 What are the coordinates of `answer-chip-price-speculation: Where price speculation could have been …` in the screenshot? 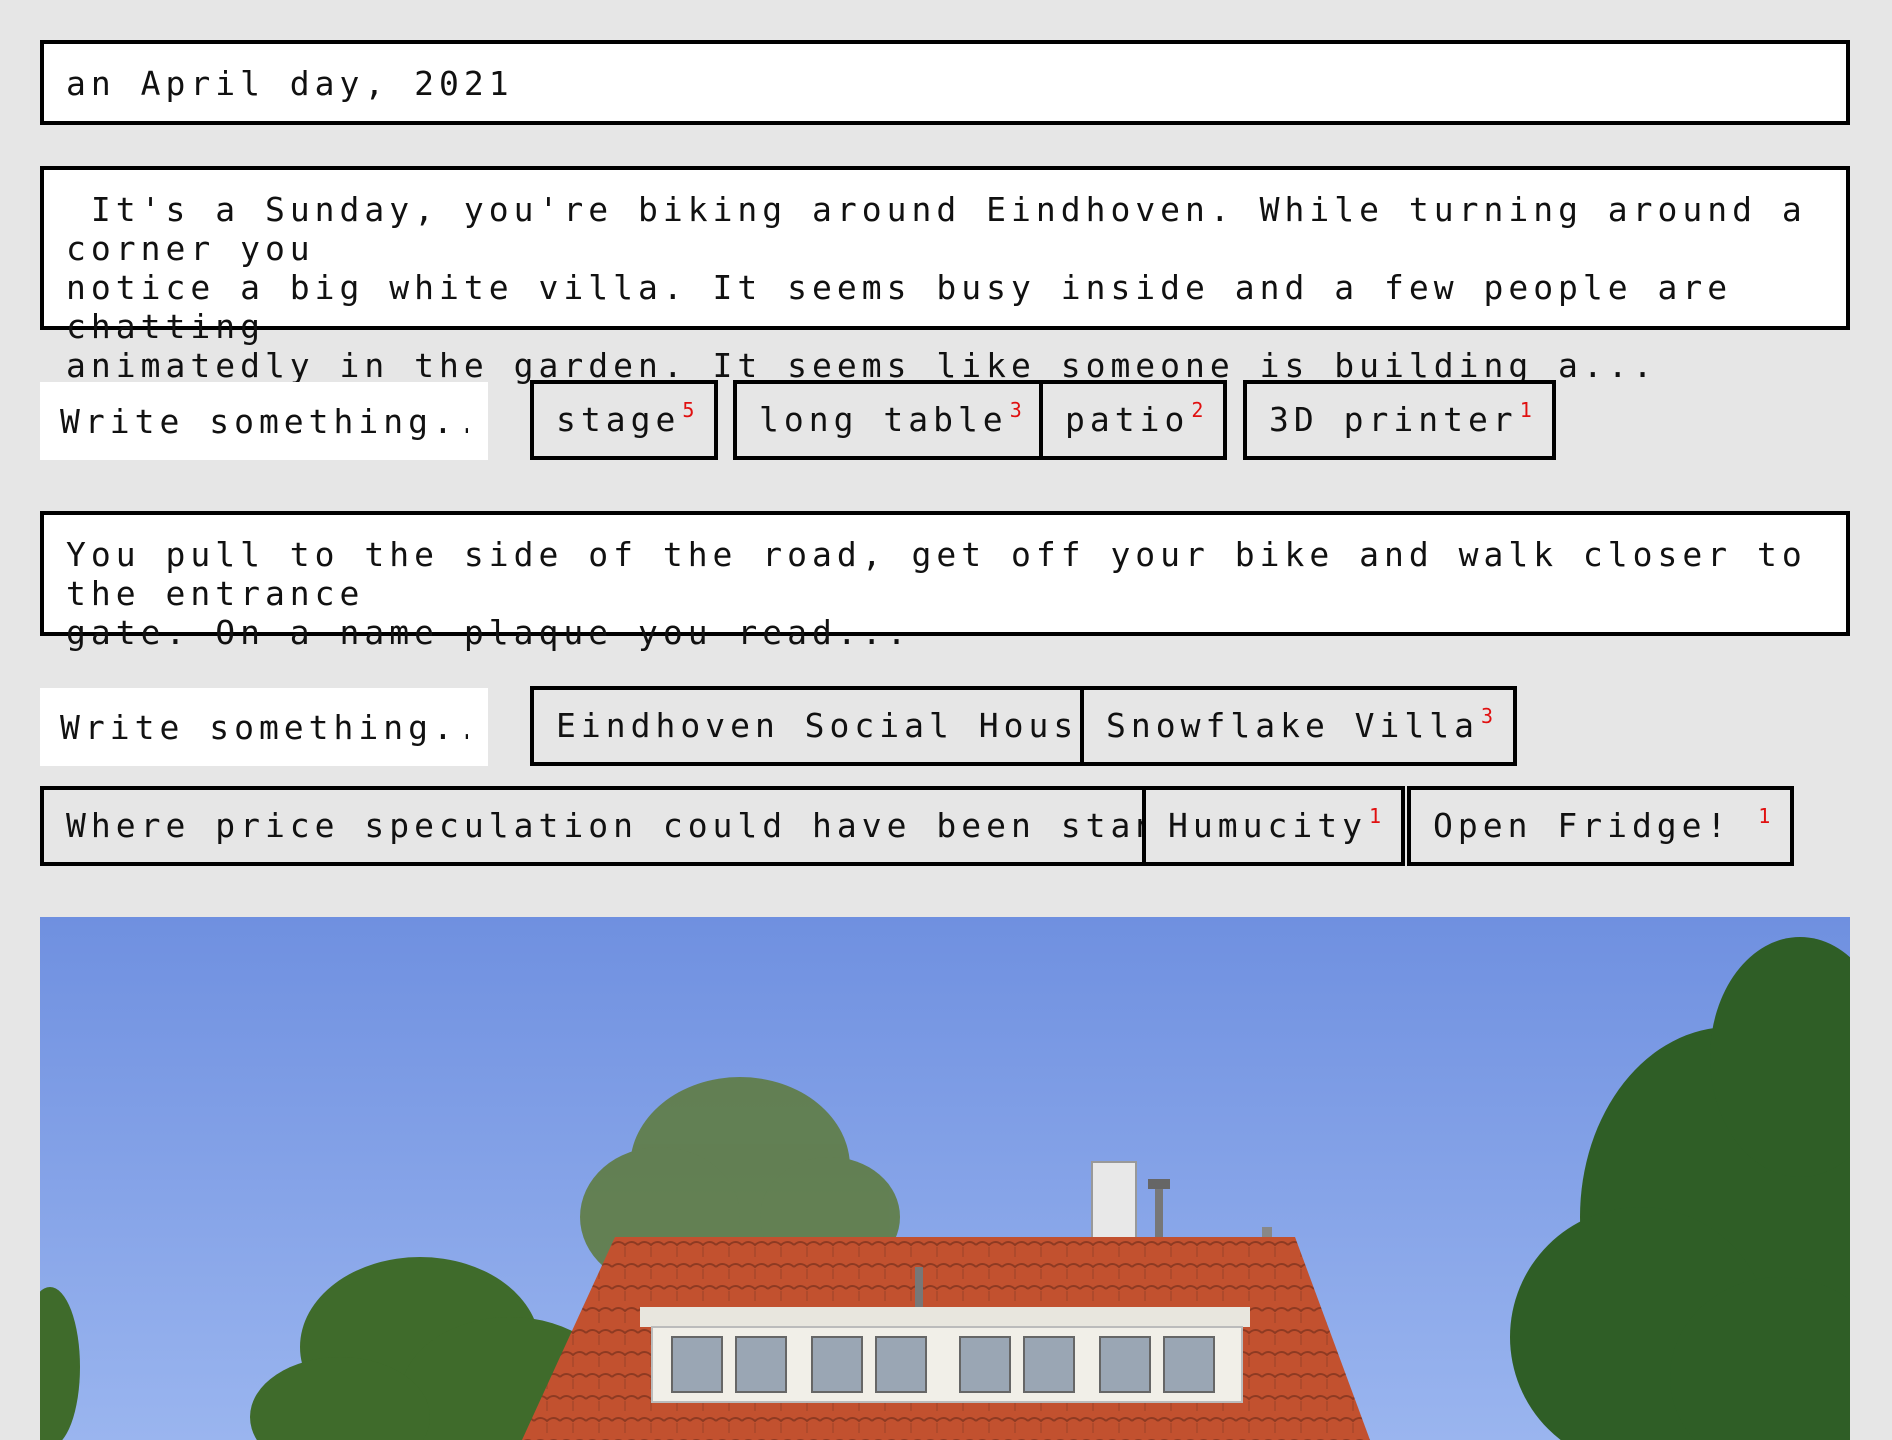 It's located at (681, 826).